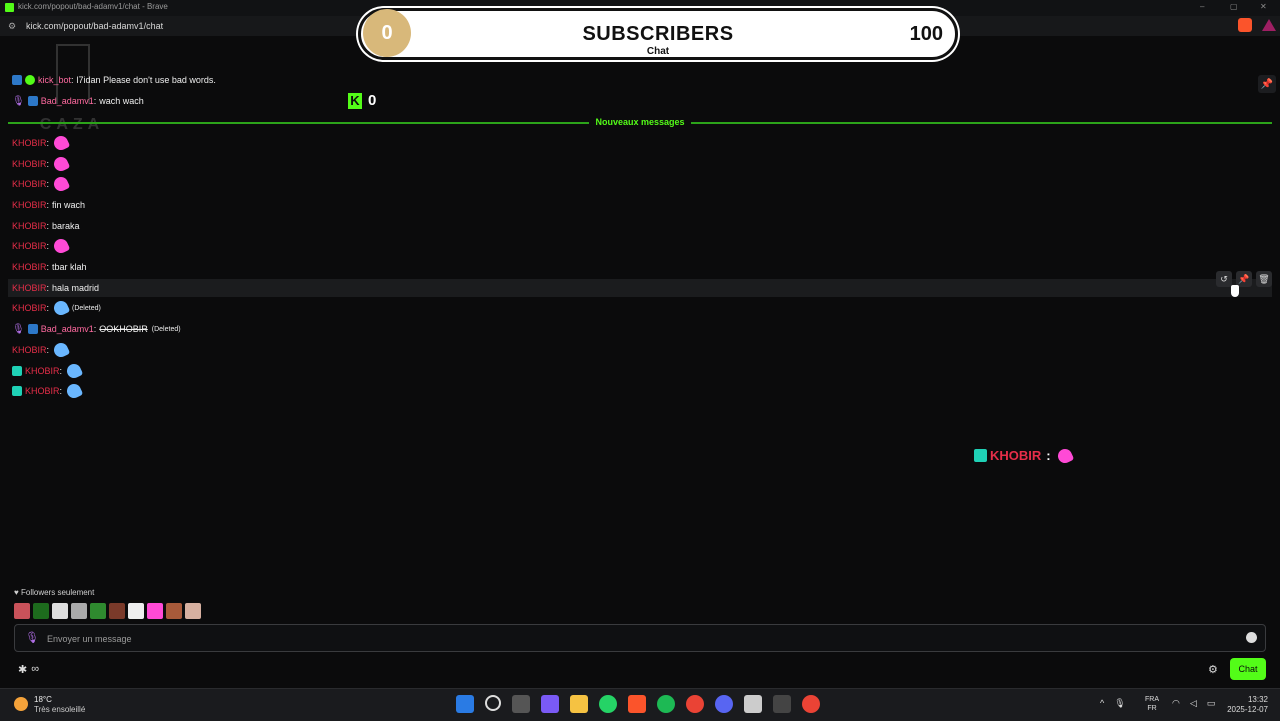 This screenshot has height=721, width=1280. Describe the element at coordinates (926, 34) in the screenshot. I see `subscribers-goal-count: 100` at that location.